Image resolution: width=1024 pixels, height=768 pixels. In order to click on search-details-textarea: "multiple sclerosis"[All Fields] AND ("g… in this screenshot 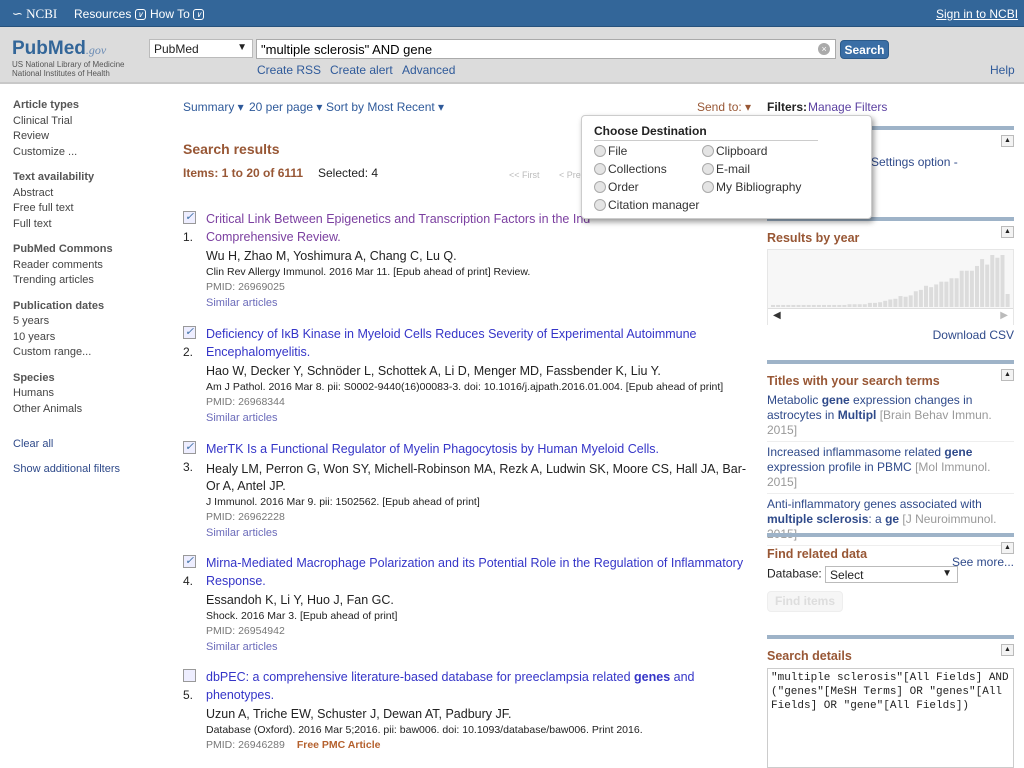, I will do `click(890, 718)`.